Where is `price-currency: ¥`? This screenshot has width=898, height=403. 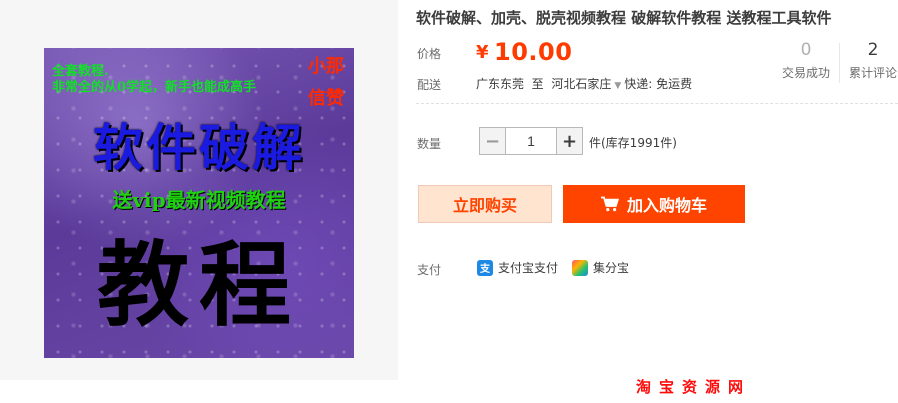
price-currency: ¥ is located at coordinates (482, 52).